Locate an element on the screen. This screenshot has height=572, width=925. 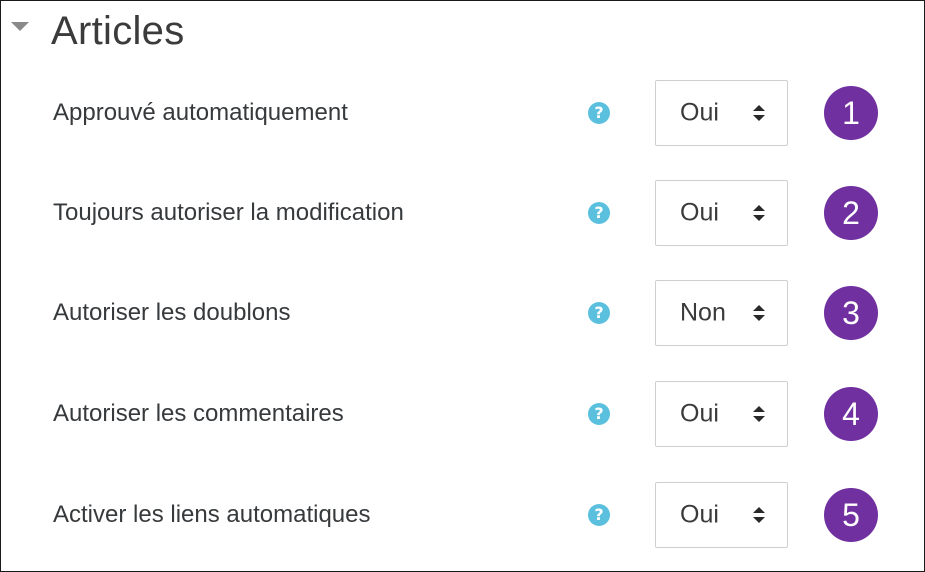
number-badge: 3 is located at coordinates (851, 313).